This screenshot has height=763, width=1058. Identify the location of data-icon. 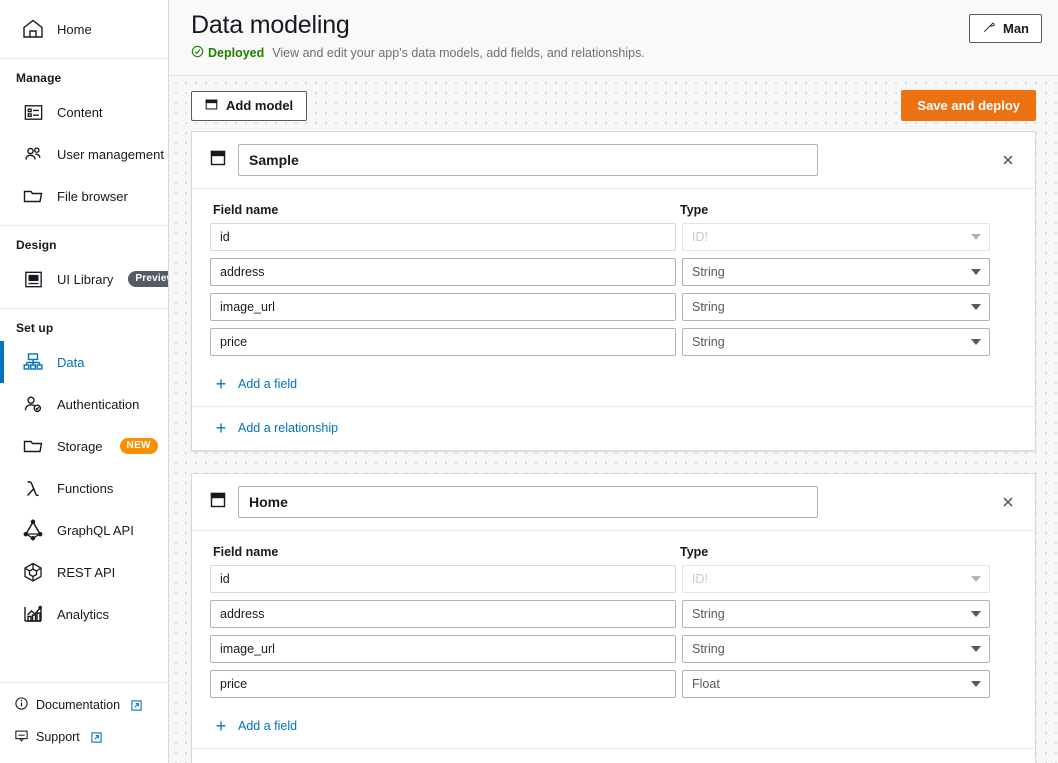
(33, 362).